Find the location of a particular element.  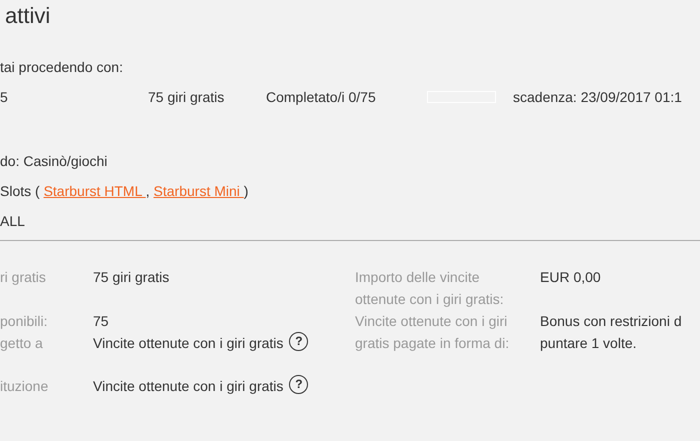

detail-label: ituzione is located at coordinates (25, 386).